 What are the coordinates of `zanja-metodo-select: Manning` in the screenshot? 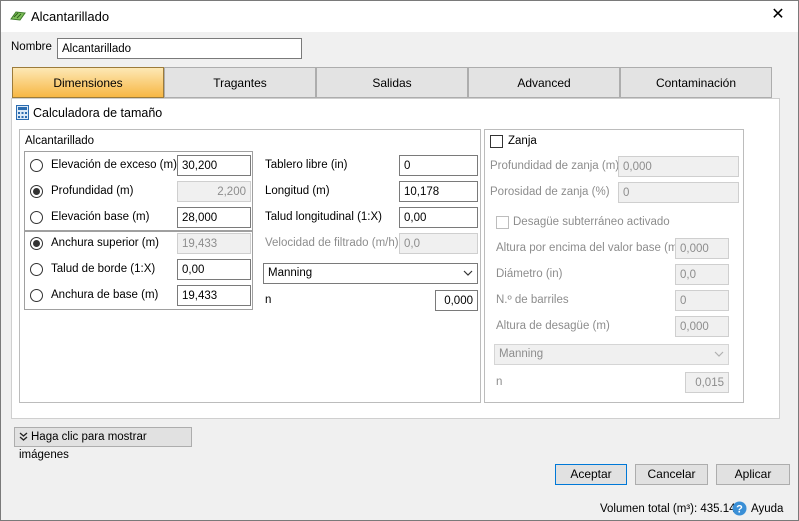 It's located at (611, 354).